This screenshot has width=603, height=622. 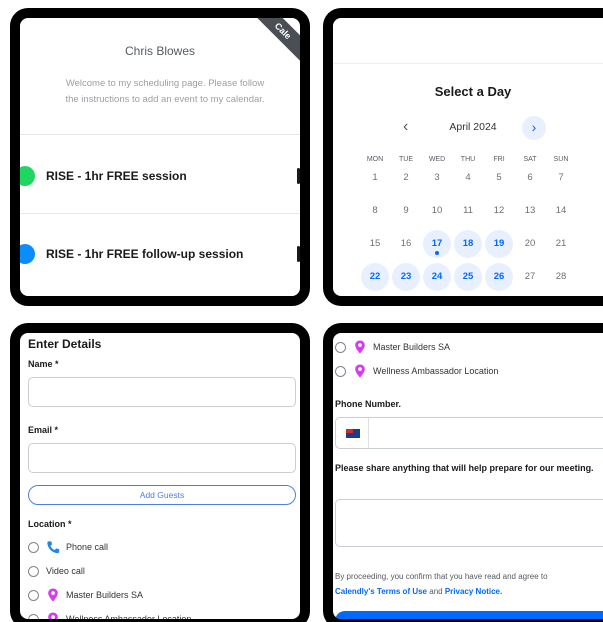 What do you see at coordinates (368, 404) in the screenshot?
I see `phone-number-label: Phone Number.` at bounding box center [368, 404].